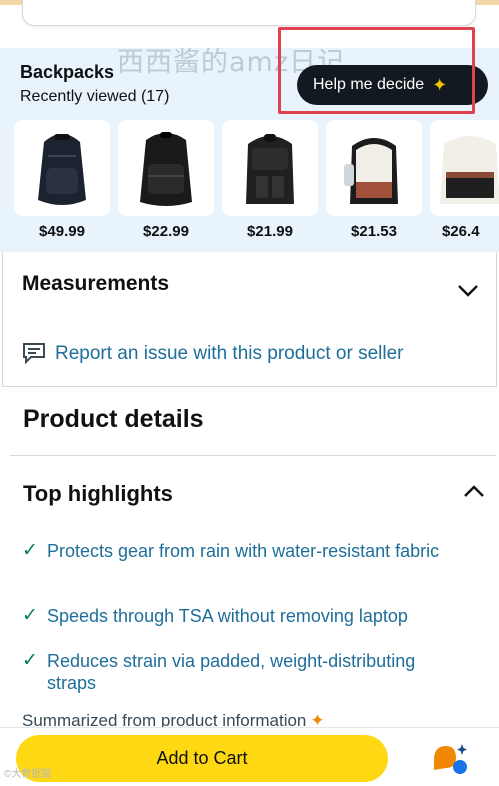  What do you see at coordinates (474, 491) in the screenshot?
I see `chevron-up-icon` at bounding box center [474, 491].